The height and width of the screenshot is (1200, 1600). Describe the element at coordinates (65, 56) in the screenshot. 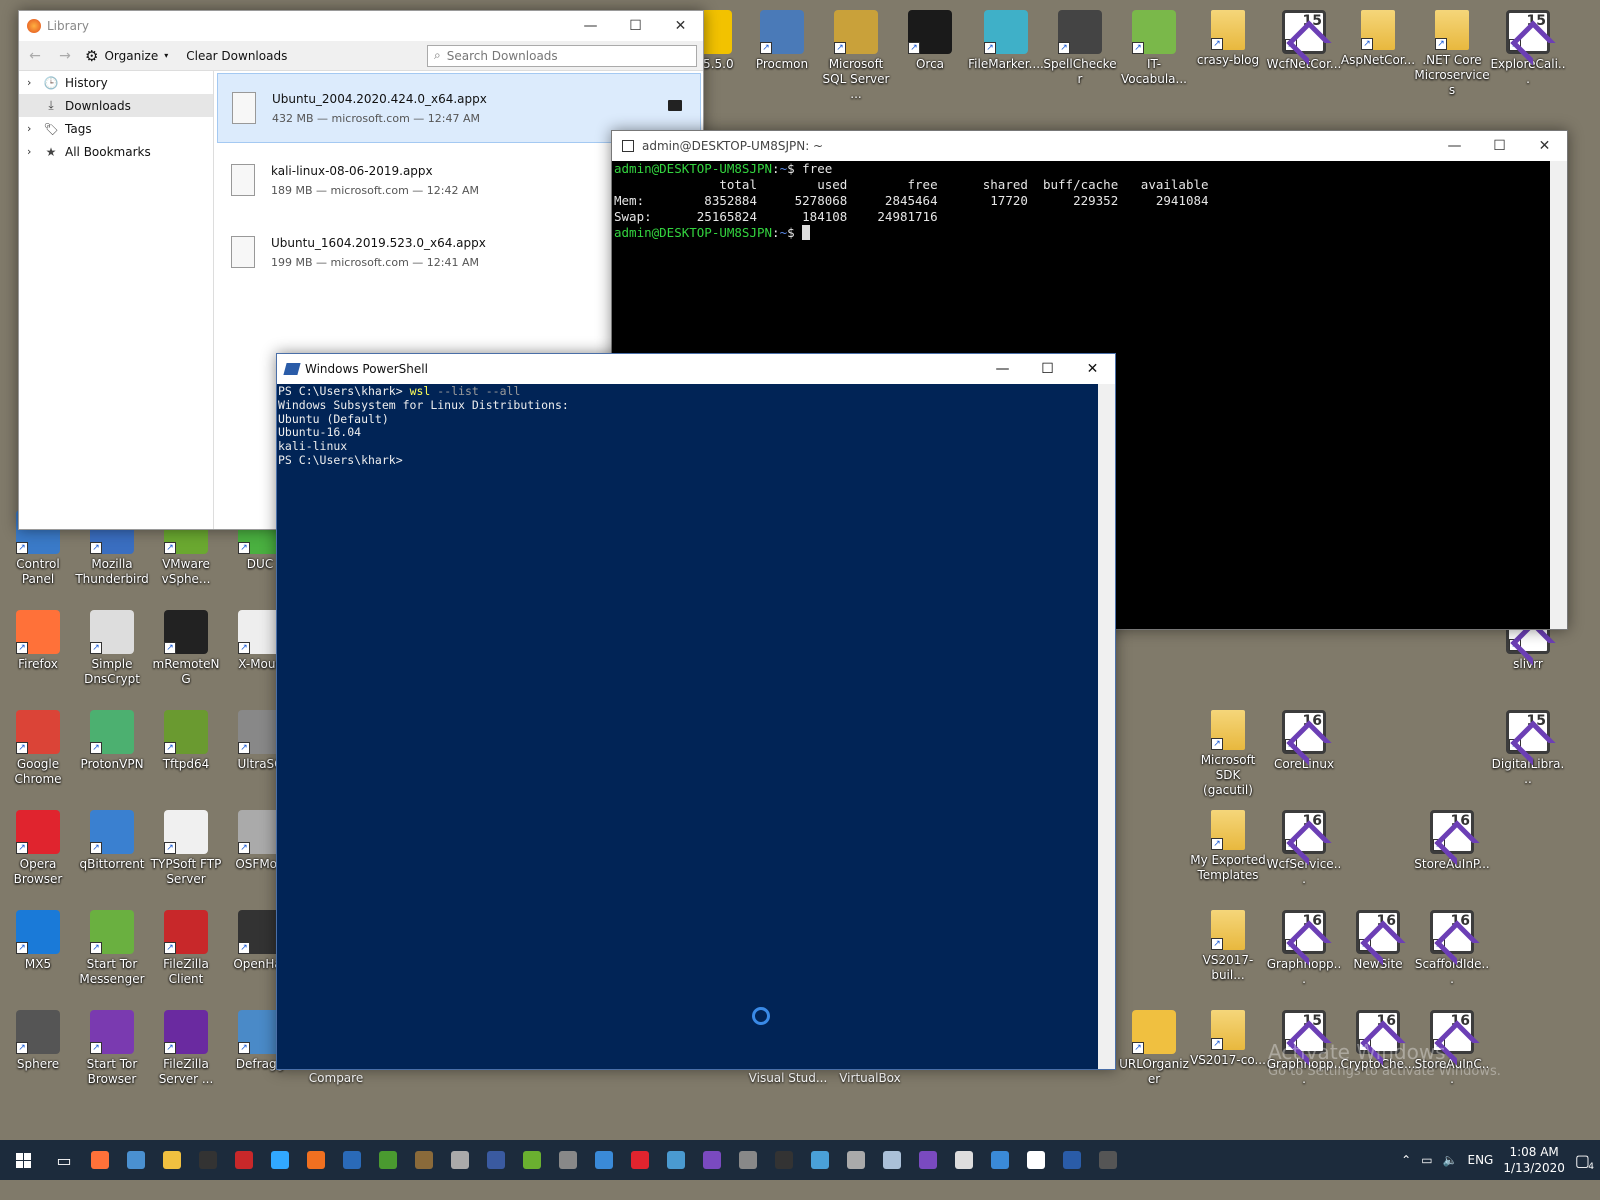

I see `forward-arrow-icon: →` at that location.